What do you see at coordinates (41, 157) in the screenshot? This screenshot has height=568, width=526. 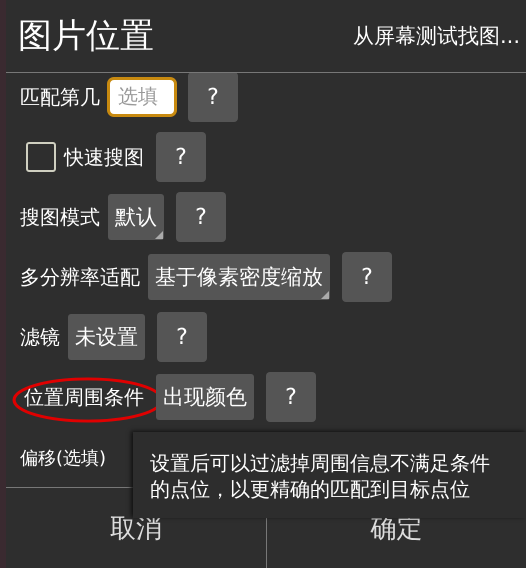 I see `checkbox` at bounding box center [41, 157].